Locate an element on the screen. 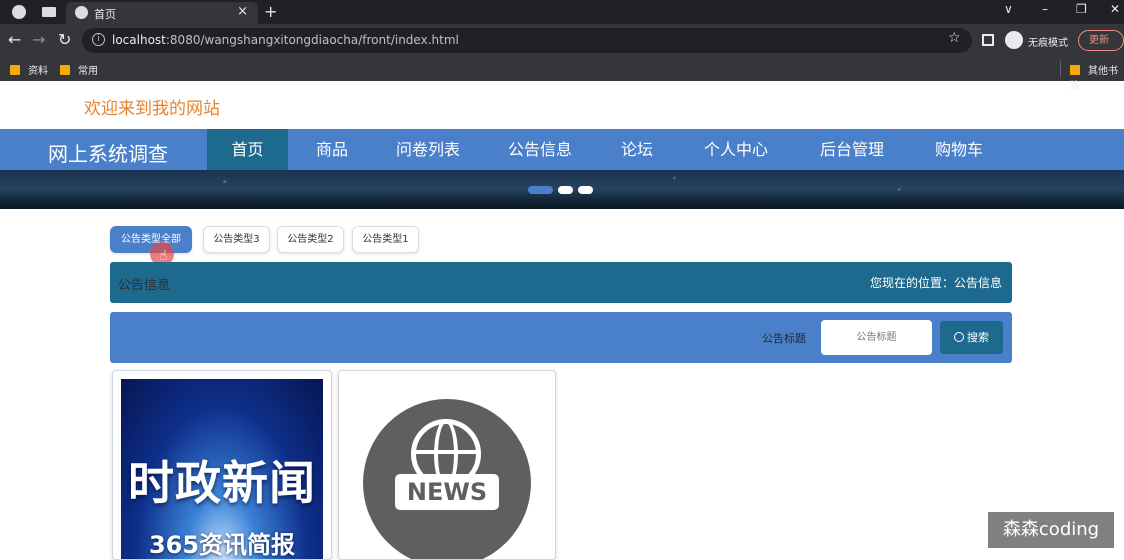  filter-chip-type1: 公告类型1 is located at coordinates (385, 239).